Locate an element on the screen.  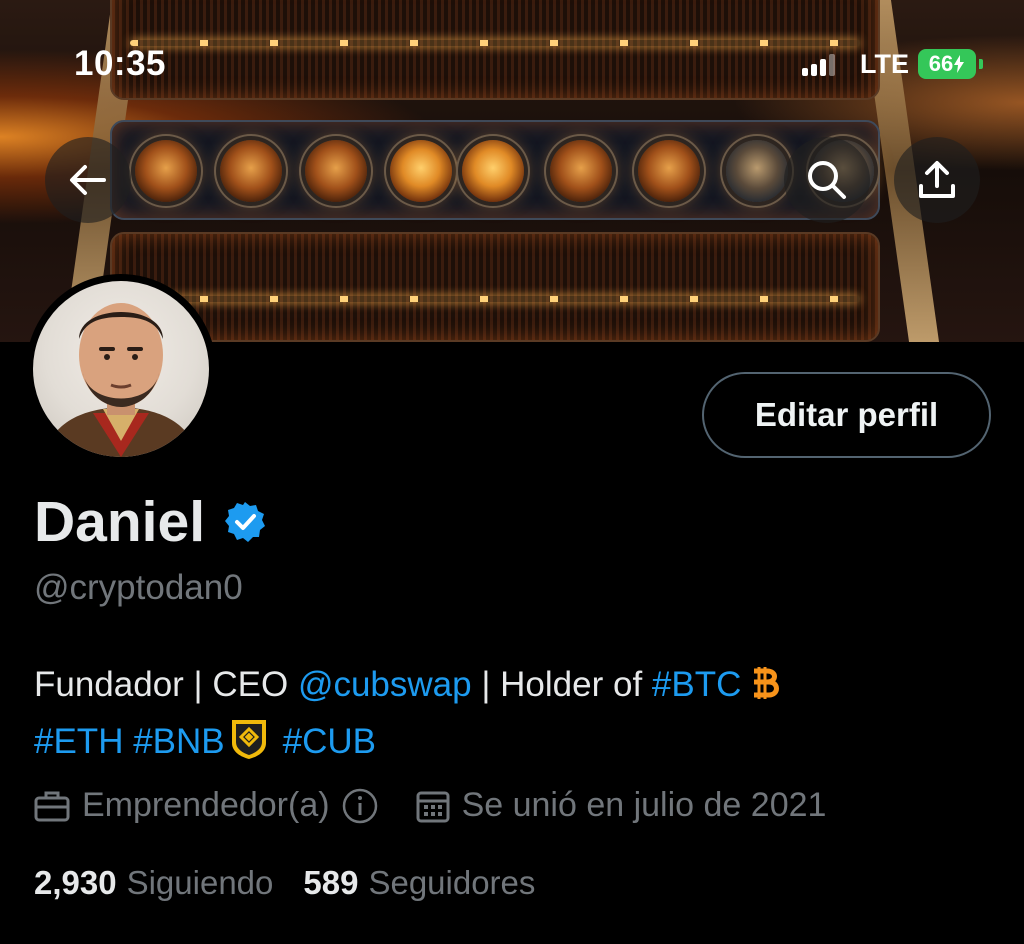
profile-handle: @cryptodan0 is located at coordinates (138, 587).